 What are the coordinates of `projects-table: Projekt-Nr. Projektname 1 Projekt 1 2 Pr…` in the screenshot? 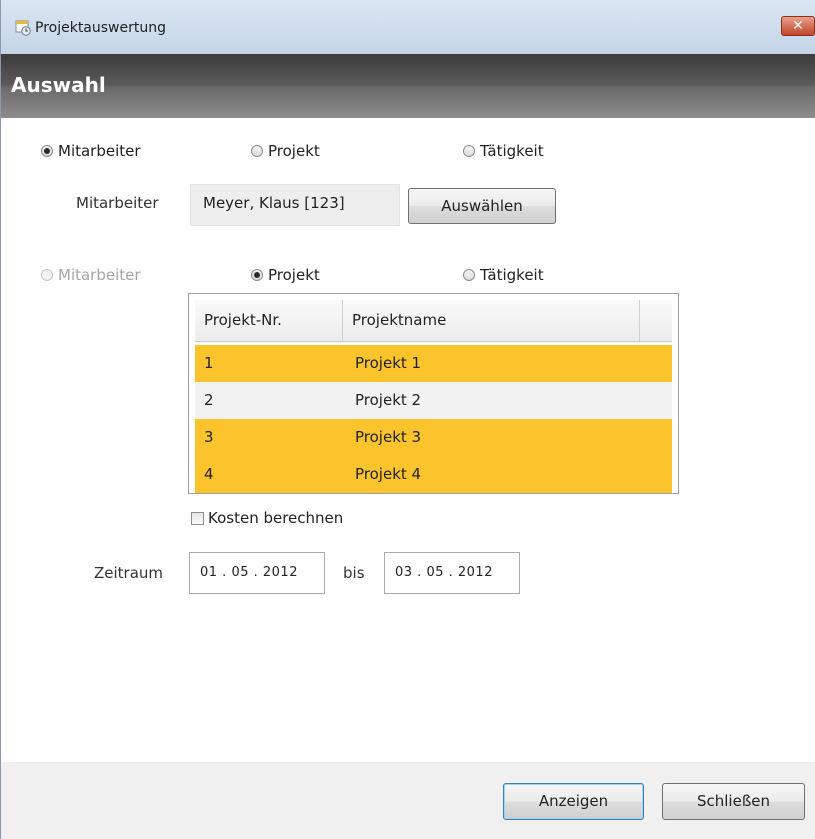 It's located at (433, 393).